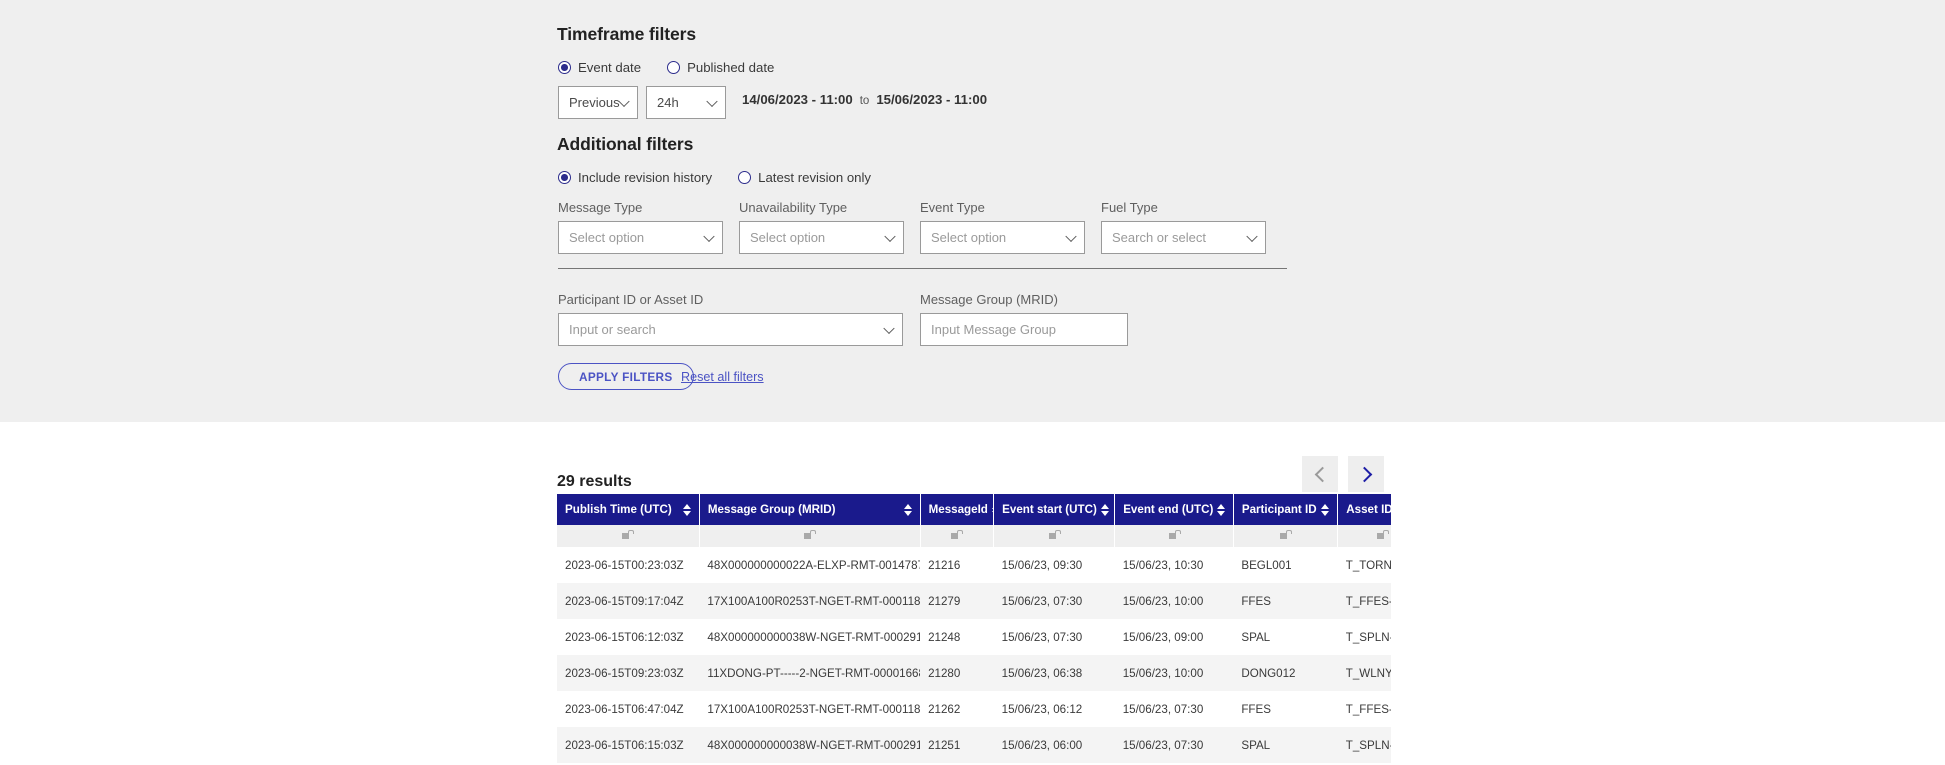  What do you see at coordinates (628, 745) in the screenshot?
I see `cell-publish-time: 2023-06-15T06:15:03Z` at bounding box center [628, 745].